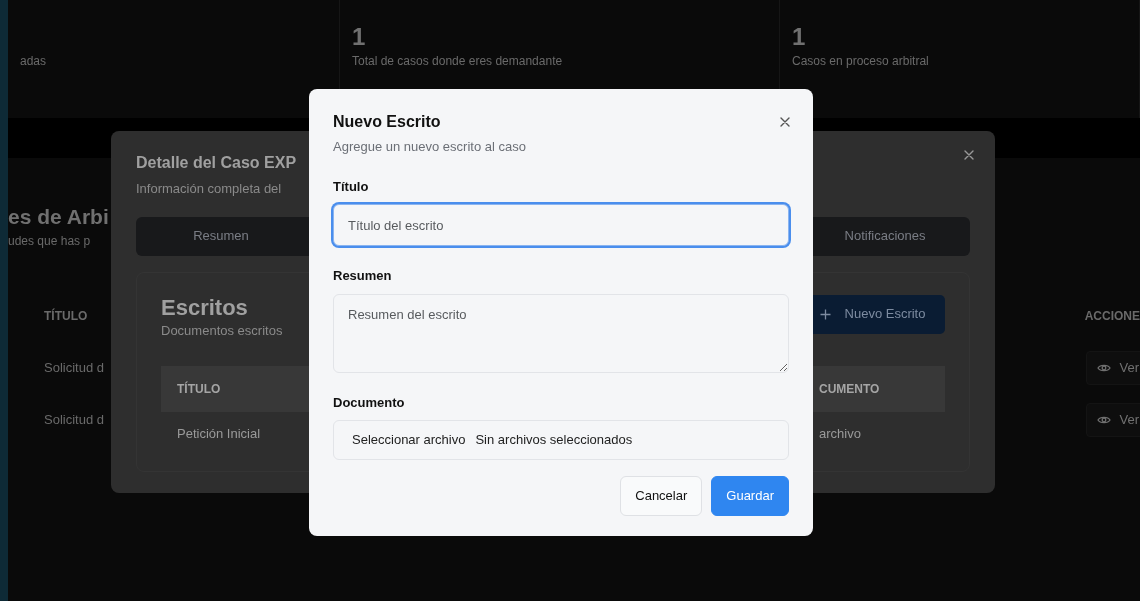 The width and height of the screenshot is (1140, 601). I want to click on table-cell-text: Petición Inicial, so click(219, 434).